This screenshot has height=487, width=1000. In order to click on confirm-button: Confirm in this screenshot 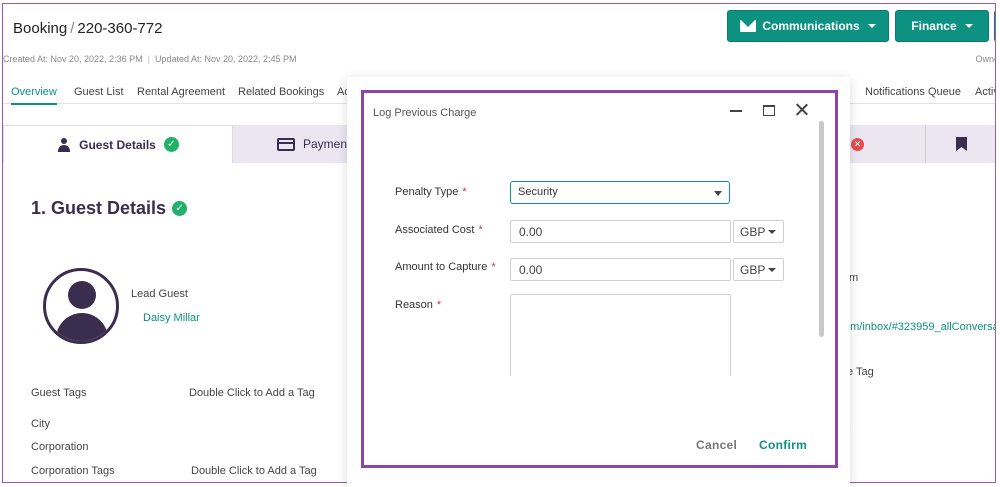, I will do `click(783, 445)`.